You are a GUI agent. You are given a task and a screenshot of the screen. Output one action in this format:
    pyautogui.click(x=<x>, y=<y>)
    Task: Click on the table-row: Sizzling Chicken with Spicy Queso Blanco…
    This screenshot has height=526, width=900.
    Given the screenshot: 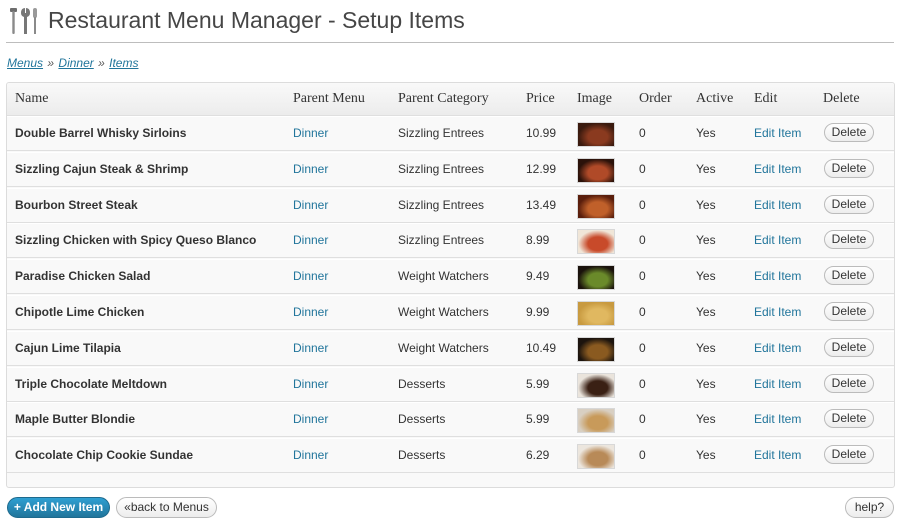 What is the action you would take?
    pyautogui.click(x=450, y=241)
    